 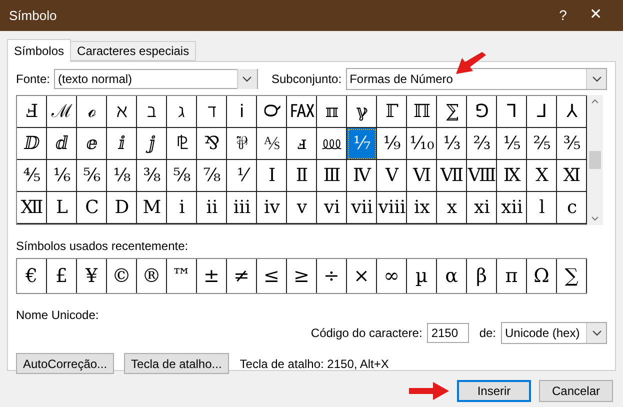 What do you see at coordinates (242, 176) in the screenshot?
I see `symbol-cell: ⅟` at bounding box center [242, 176].